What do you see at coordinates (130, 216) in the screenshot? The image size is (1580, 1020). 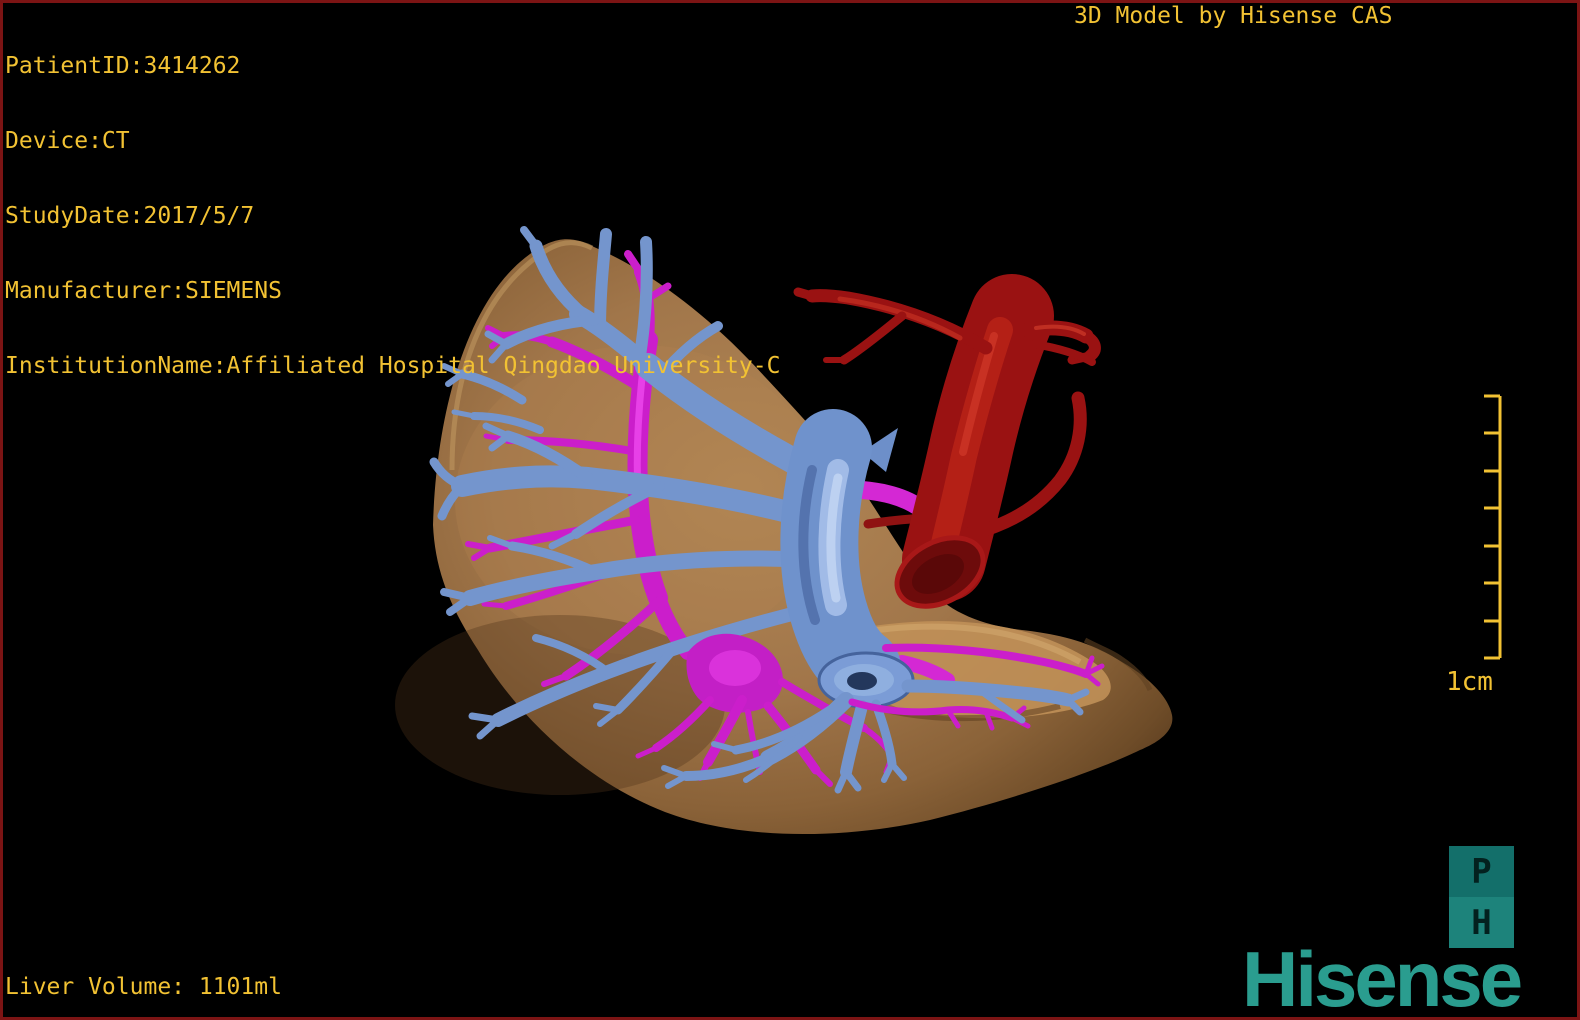 I see `study-date-text: StudyDate:2017/5/7` at bounding box center [130, 216].